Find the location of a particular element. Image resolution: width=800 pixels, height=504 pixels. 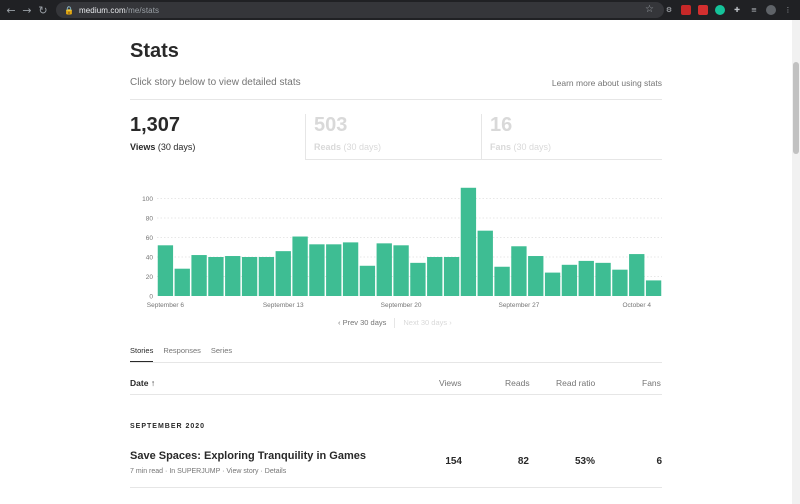

view-story-link: View story is located at coordinates (242, 471).